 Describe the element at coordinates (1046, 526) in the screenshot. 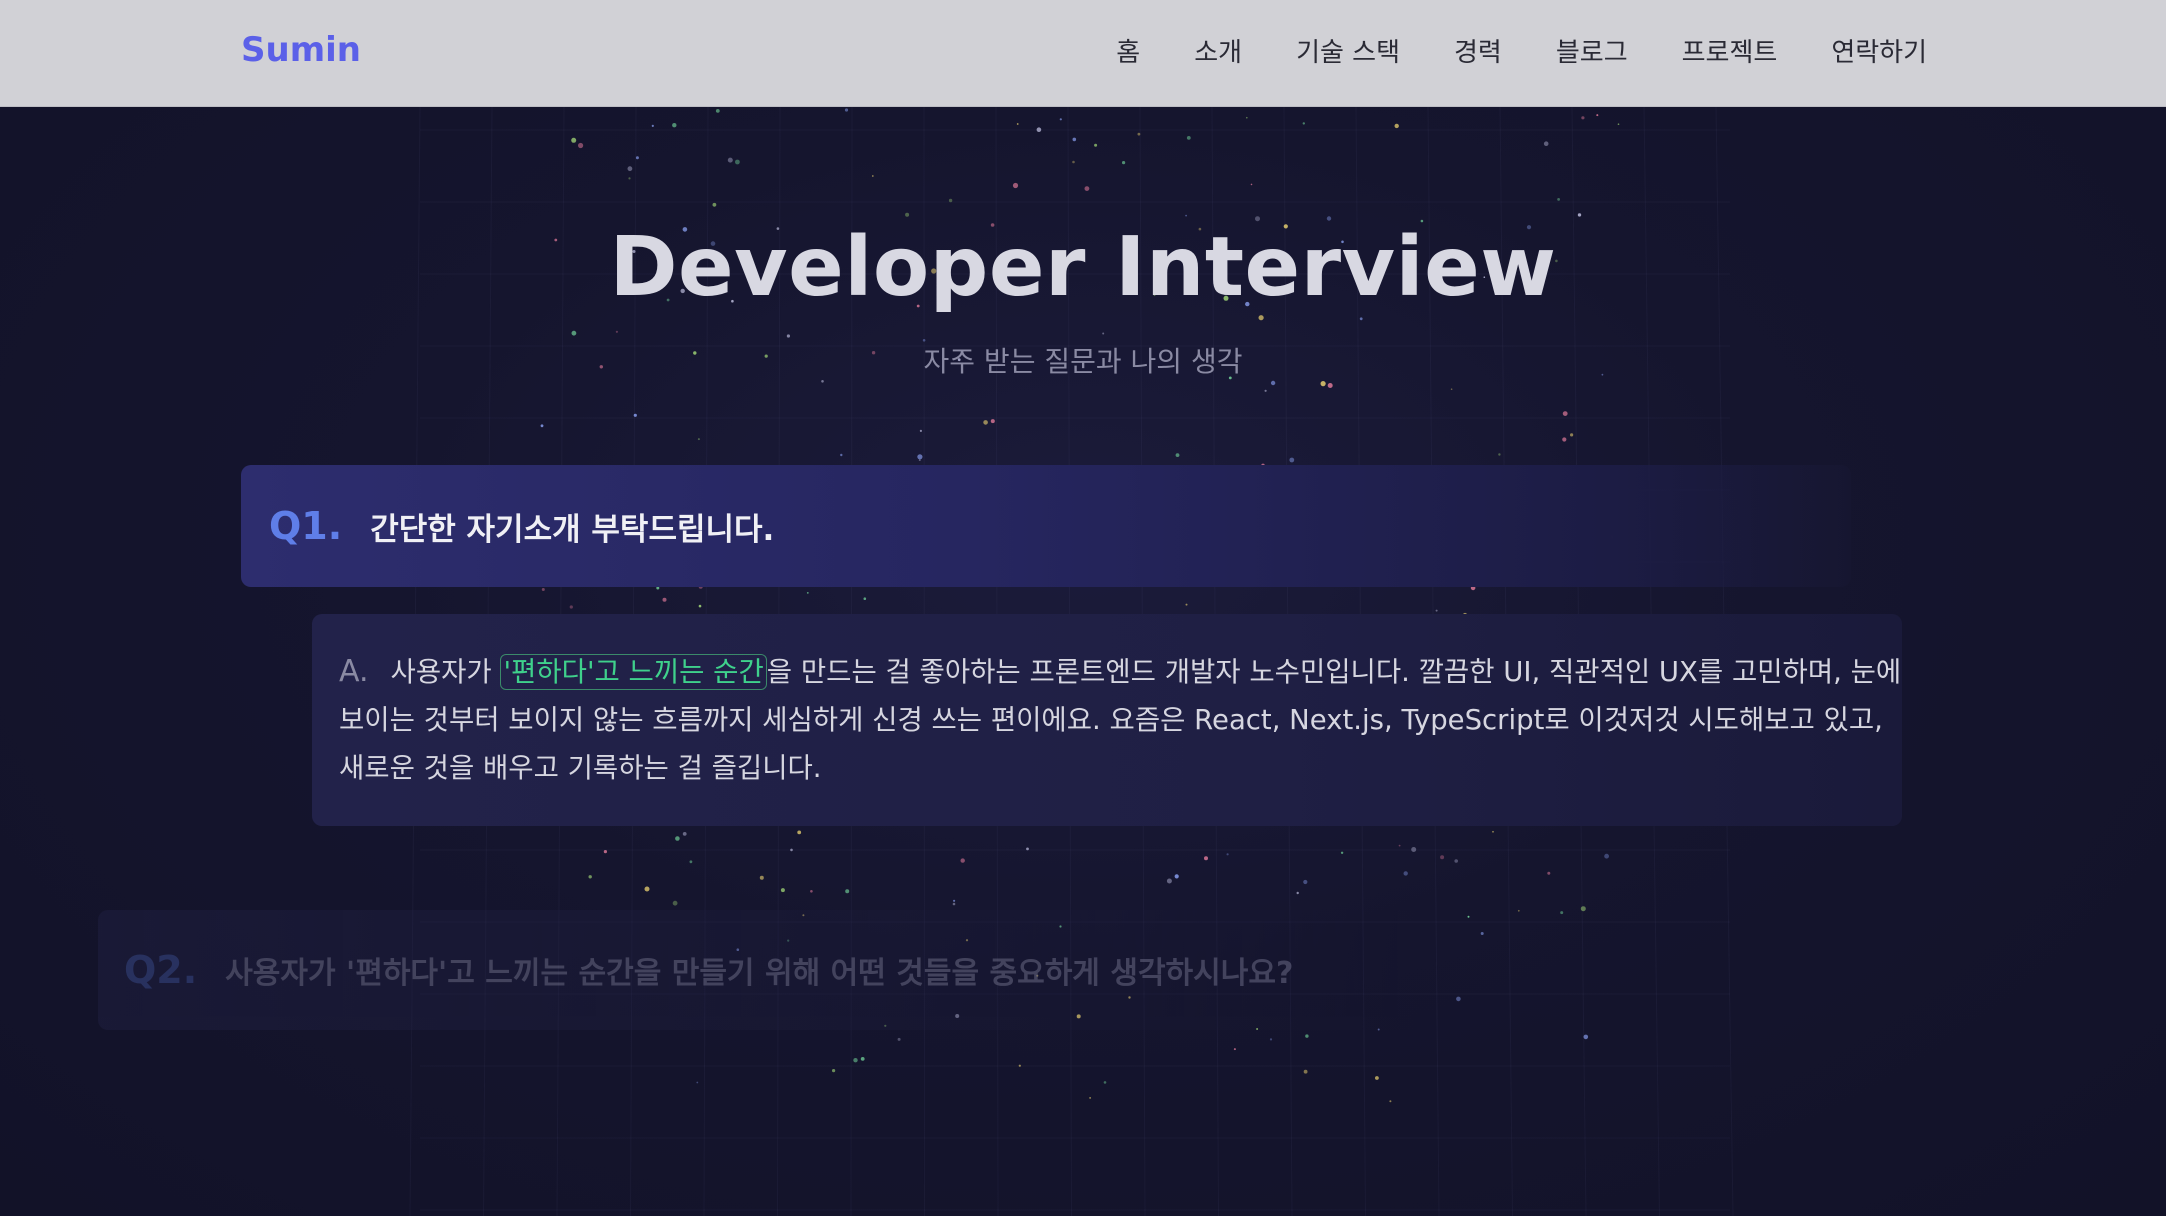

I see `question-card-q1: Q1. 간단한 자기소개 부탁드립니다.` at that location.